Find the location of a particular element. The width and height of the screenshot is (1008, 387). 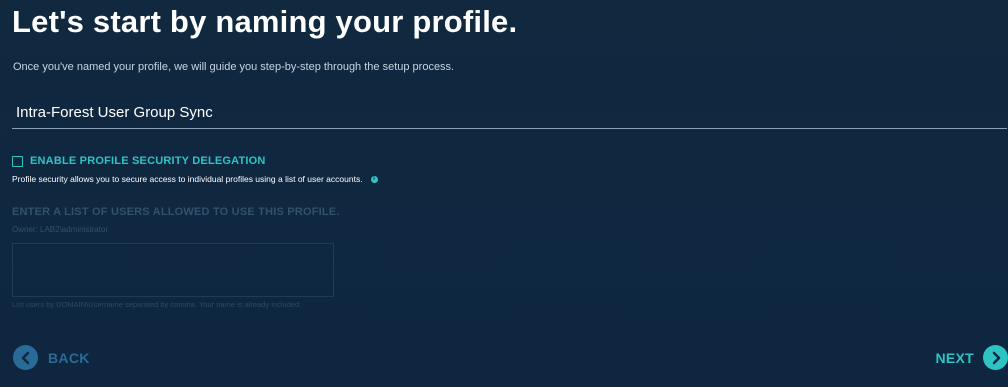

chevron-left-icon is located at coordinates (25, 357).